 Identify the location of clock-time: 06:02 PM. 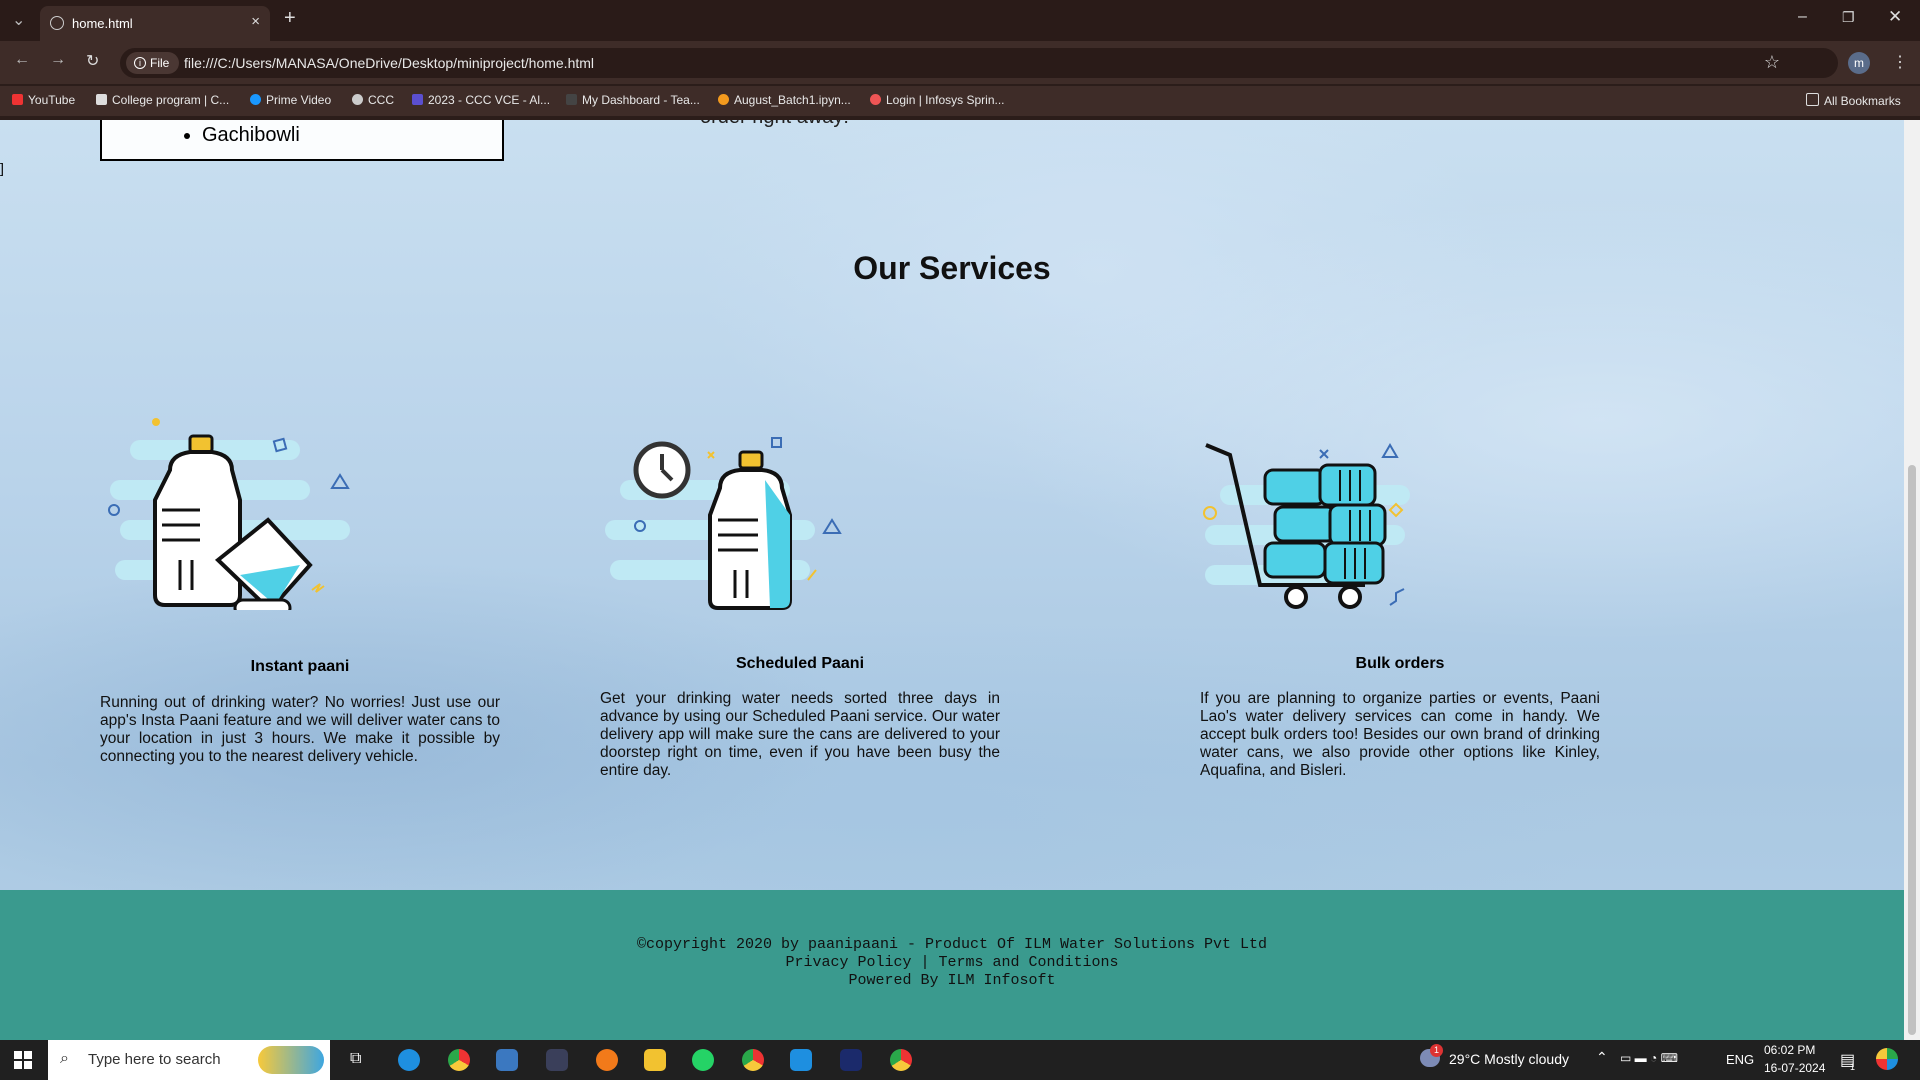
(1789, 1050).